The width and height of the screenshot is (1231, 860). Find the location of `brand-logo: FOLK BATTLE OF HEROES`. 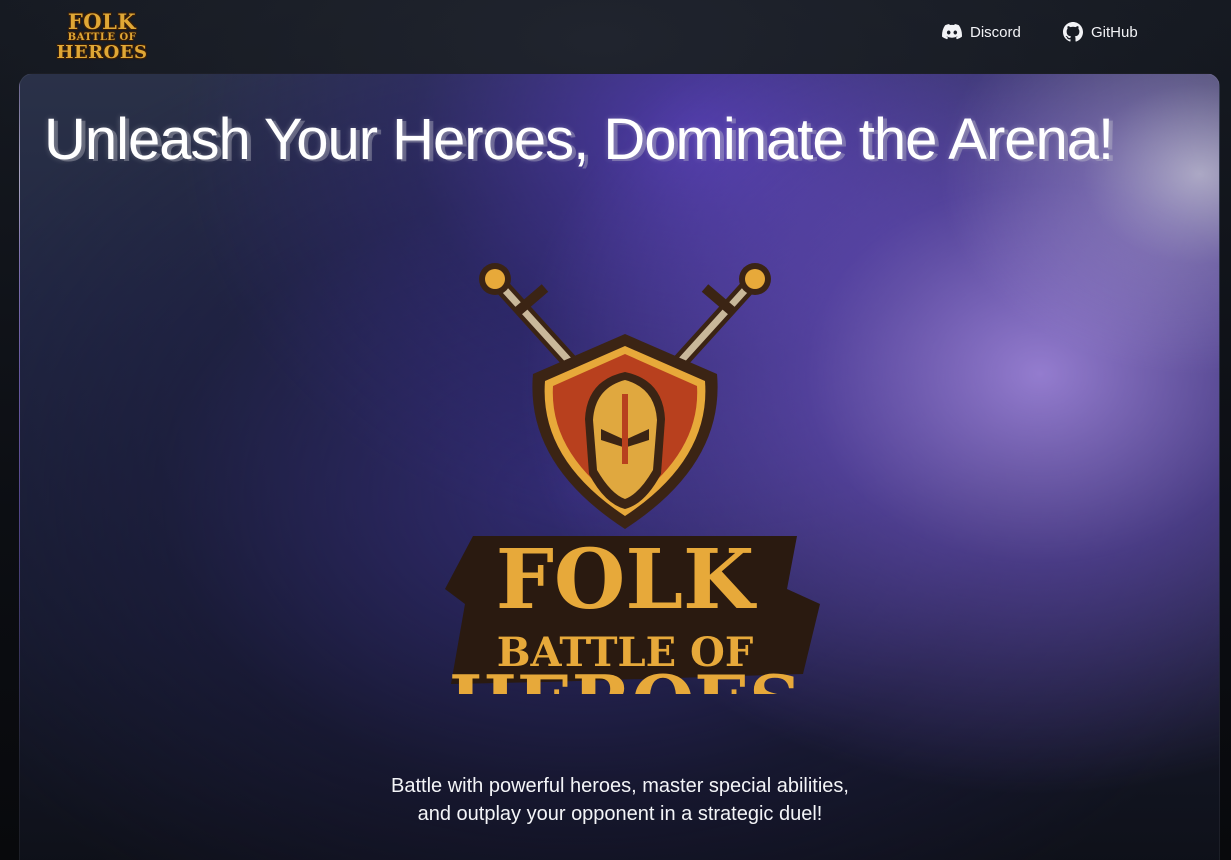

brand-logo: FOLK BATTLE OF HEROES is located at coordinates (102, 36).